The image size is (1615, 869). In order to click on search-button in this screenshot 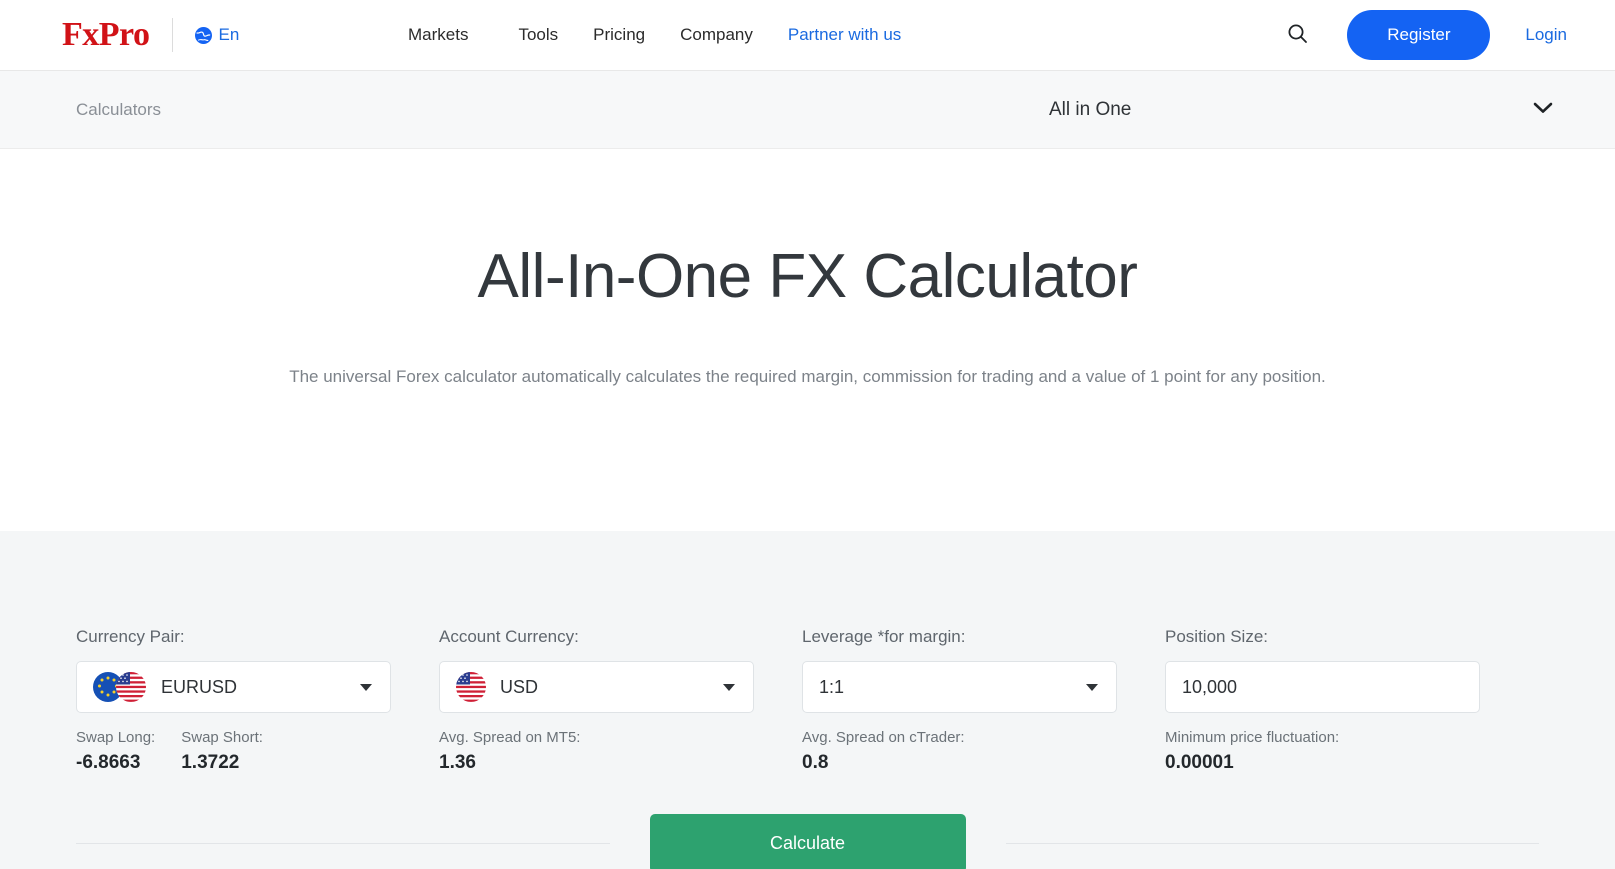, I will do `click(1297, 35)`.